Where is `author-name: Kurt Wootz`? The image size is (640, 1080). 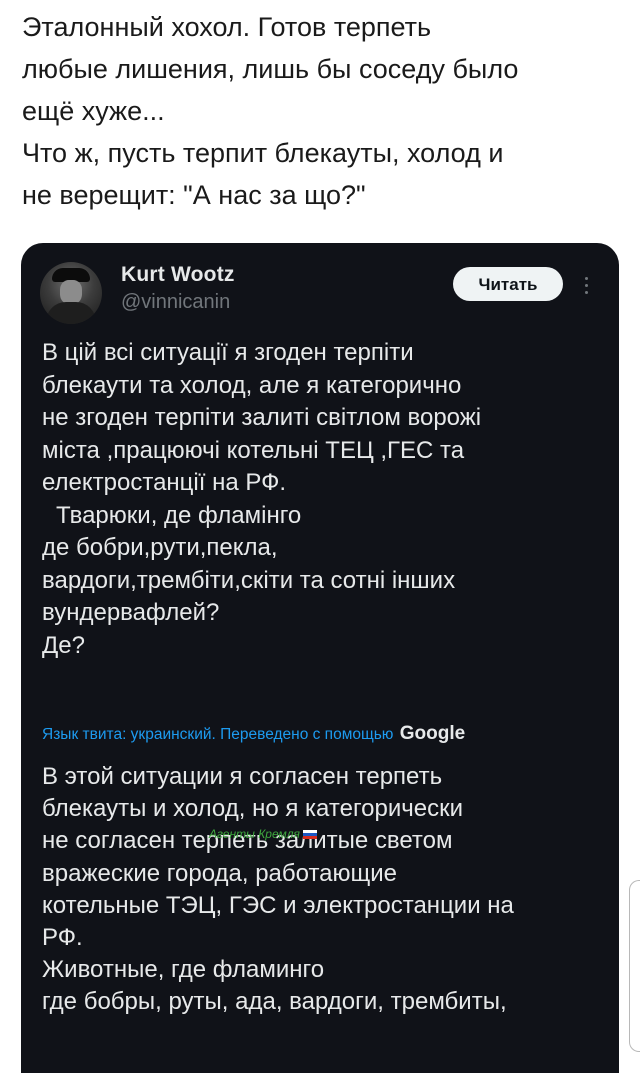 author-name: Kurt Wootz is located at coordinates (178, 275).